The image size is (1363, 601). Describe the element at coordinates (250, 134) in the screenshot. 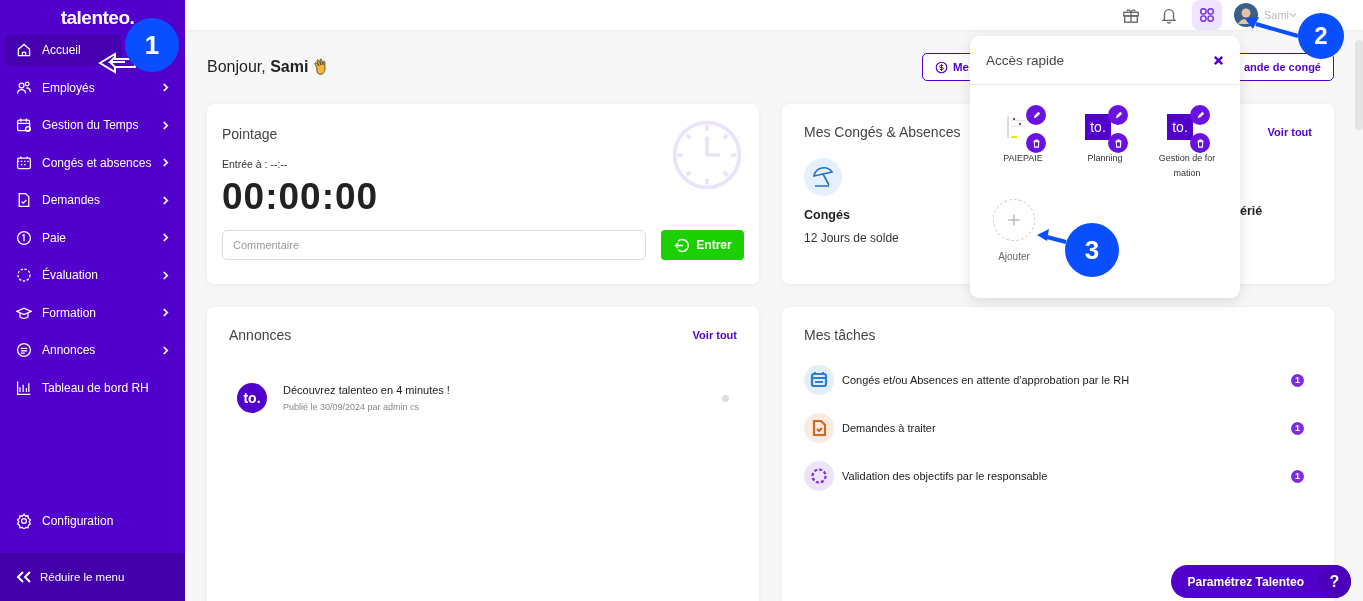

I see `card-title: Pointage` at that location.